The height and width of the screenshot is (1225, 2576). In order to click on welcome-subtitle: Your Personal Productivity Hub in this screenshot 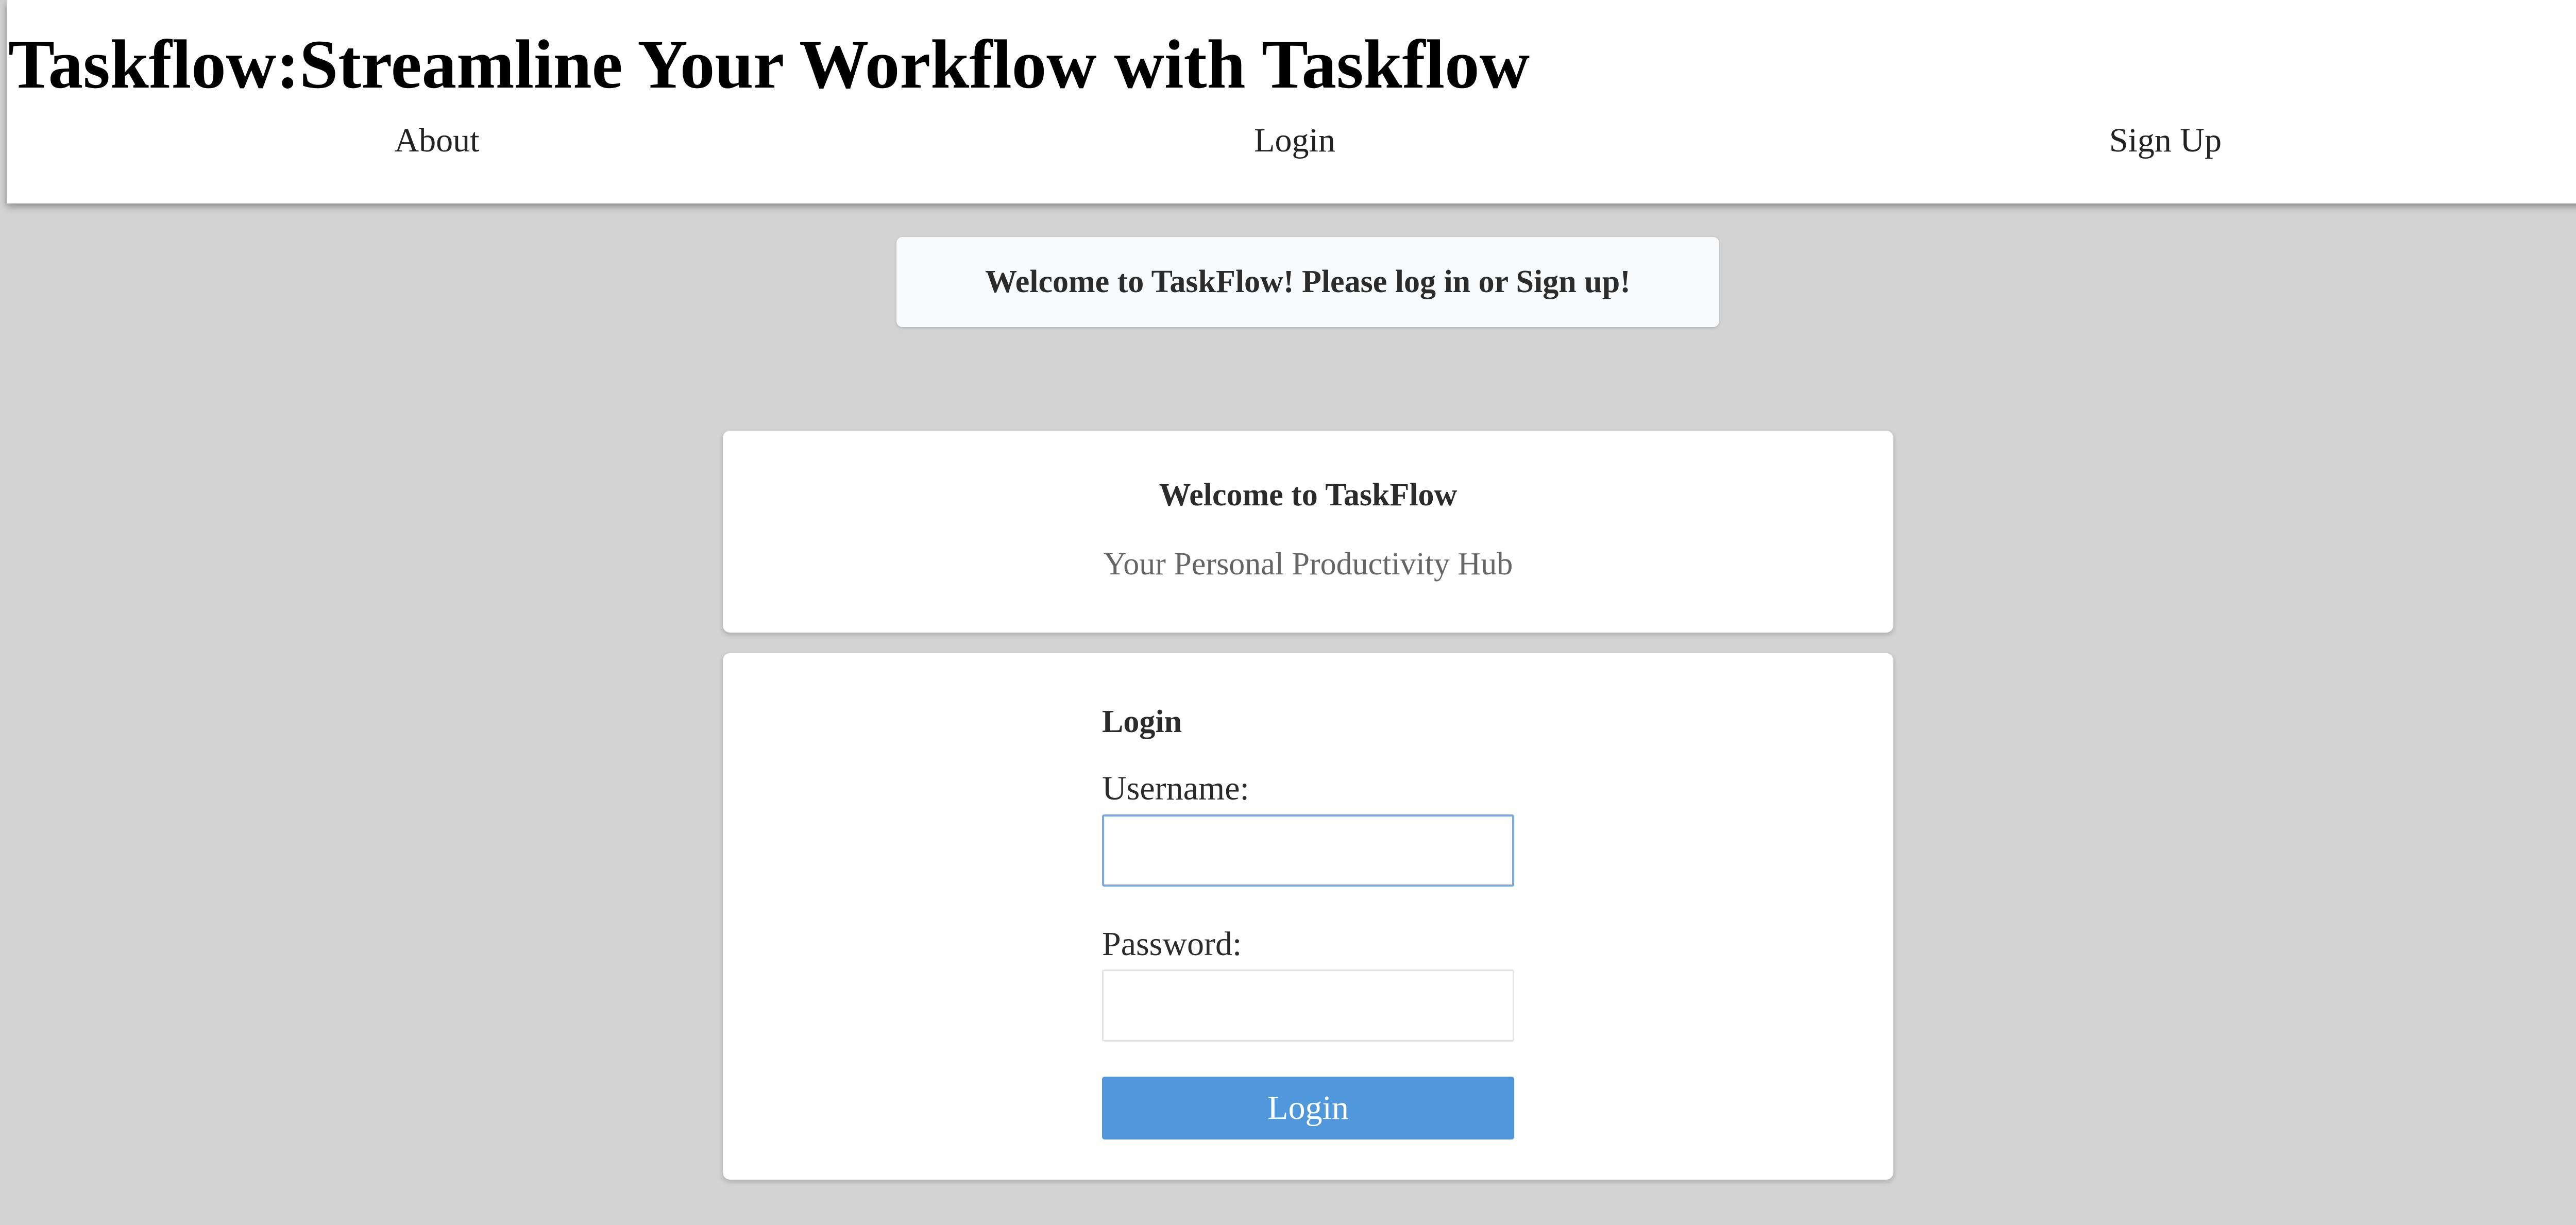, I will do `click(1308, 564)`.